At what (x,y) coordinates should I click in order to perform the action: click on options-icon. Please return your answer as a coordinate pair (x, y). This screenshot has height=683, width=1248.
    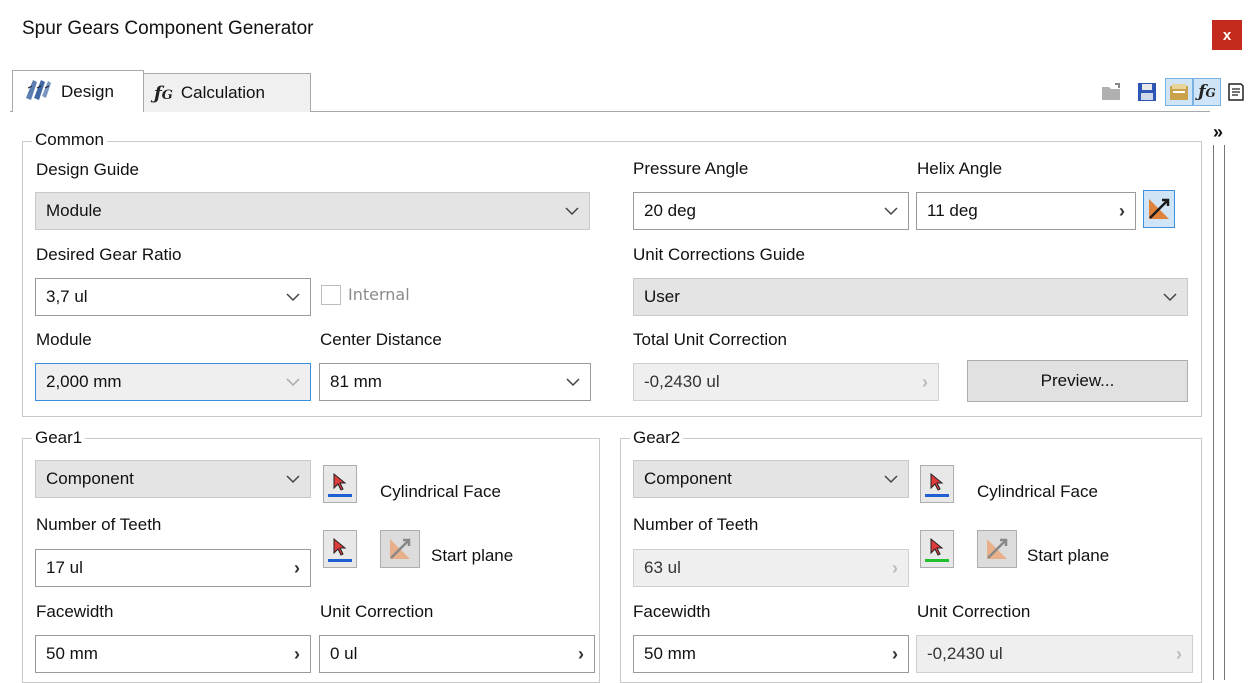
    Looking at the image, I should click on (1179, 92).